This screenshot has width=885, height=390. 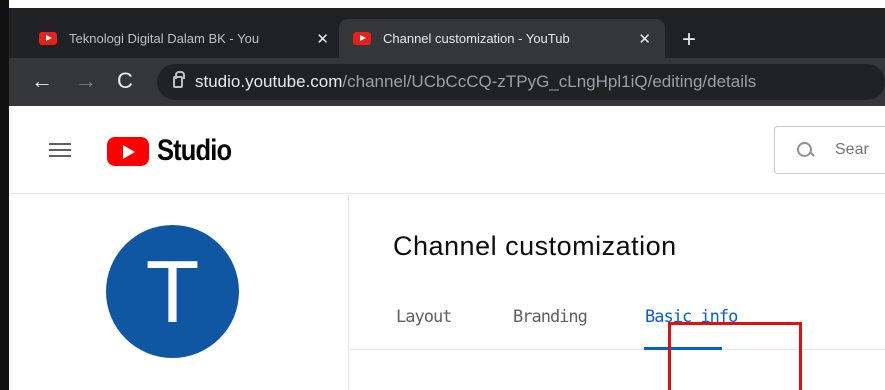 What do you see at coordinates (829, 150) in the screenshot?
I see `search-box` at bounding box center [829, 150].